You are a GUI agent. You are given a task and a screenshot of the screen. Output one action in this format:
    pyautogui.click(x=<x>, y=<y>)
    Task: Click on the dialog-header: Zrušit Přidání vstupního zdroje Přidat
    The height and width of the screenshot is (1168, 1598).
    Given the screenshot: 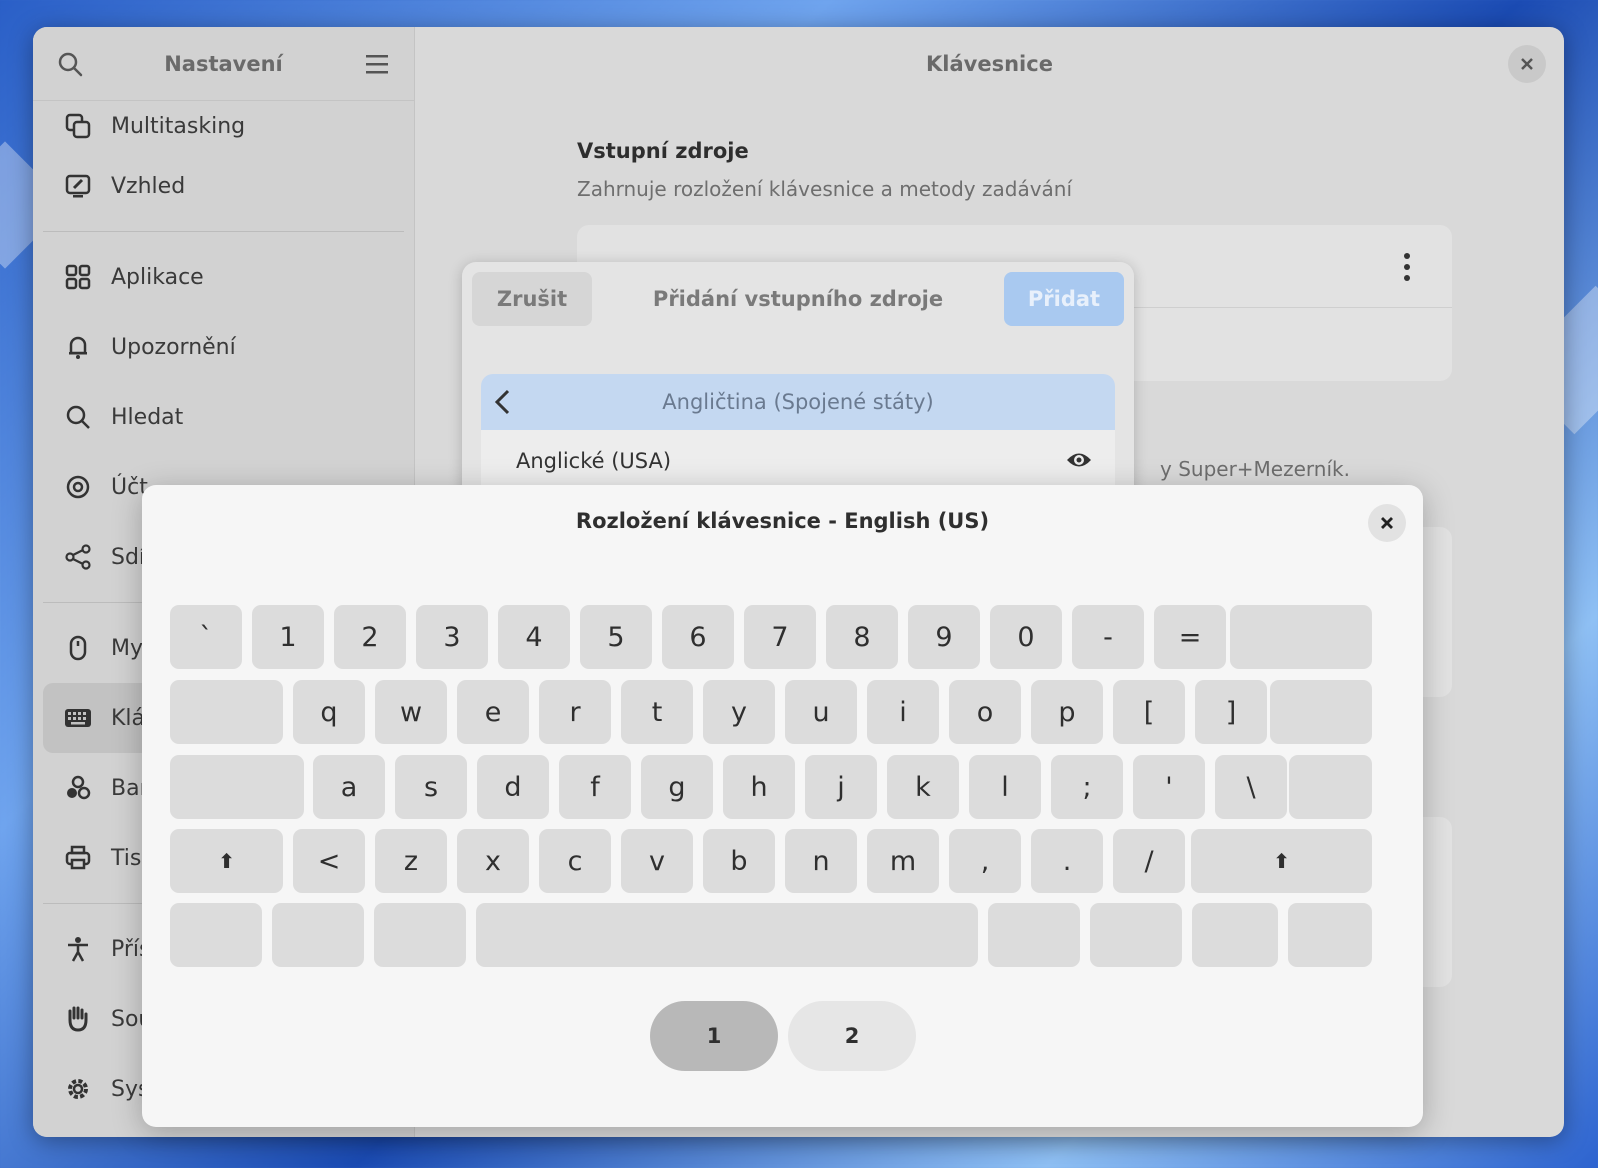 What is the action you would take?
    pyautogui.click(x=798, y=299)
    